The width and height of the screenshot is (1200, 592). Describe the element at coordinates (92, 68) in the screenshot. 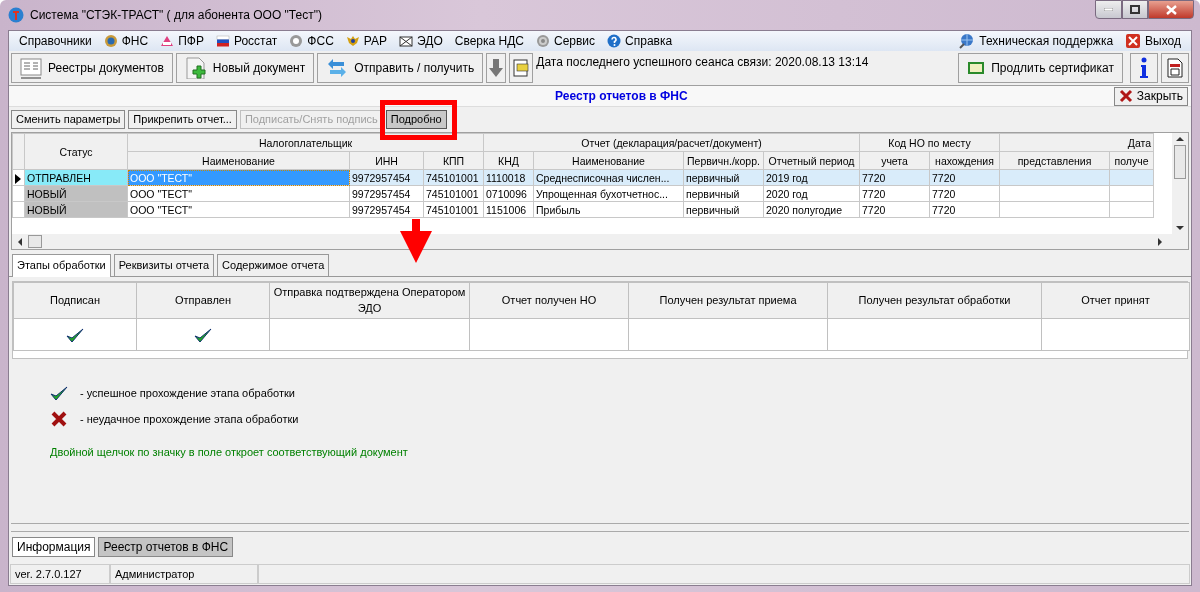

I see `toolbar-button: Реестры документов` at that location.